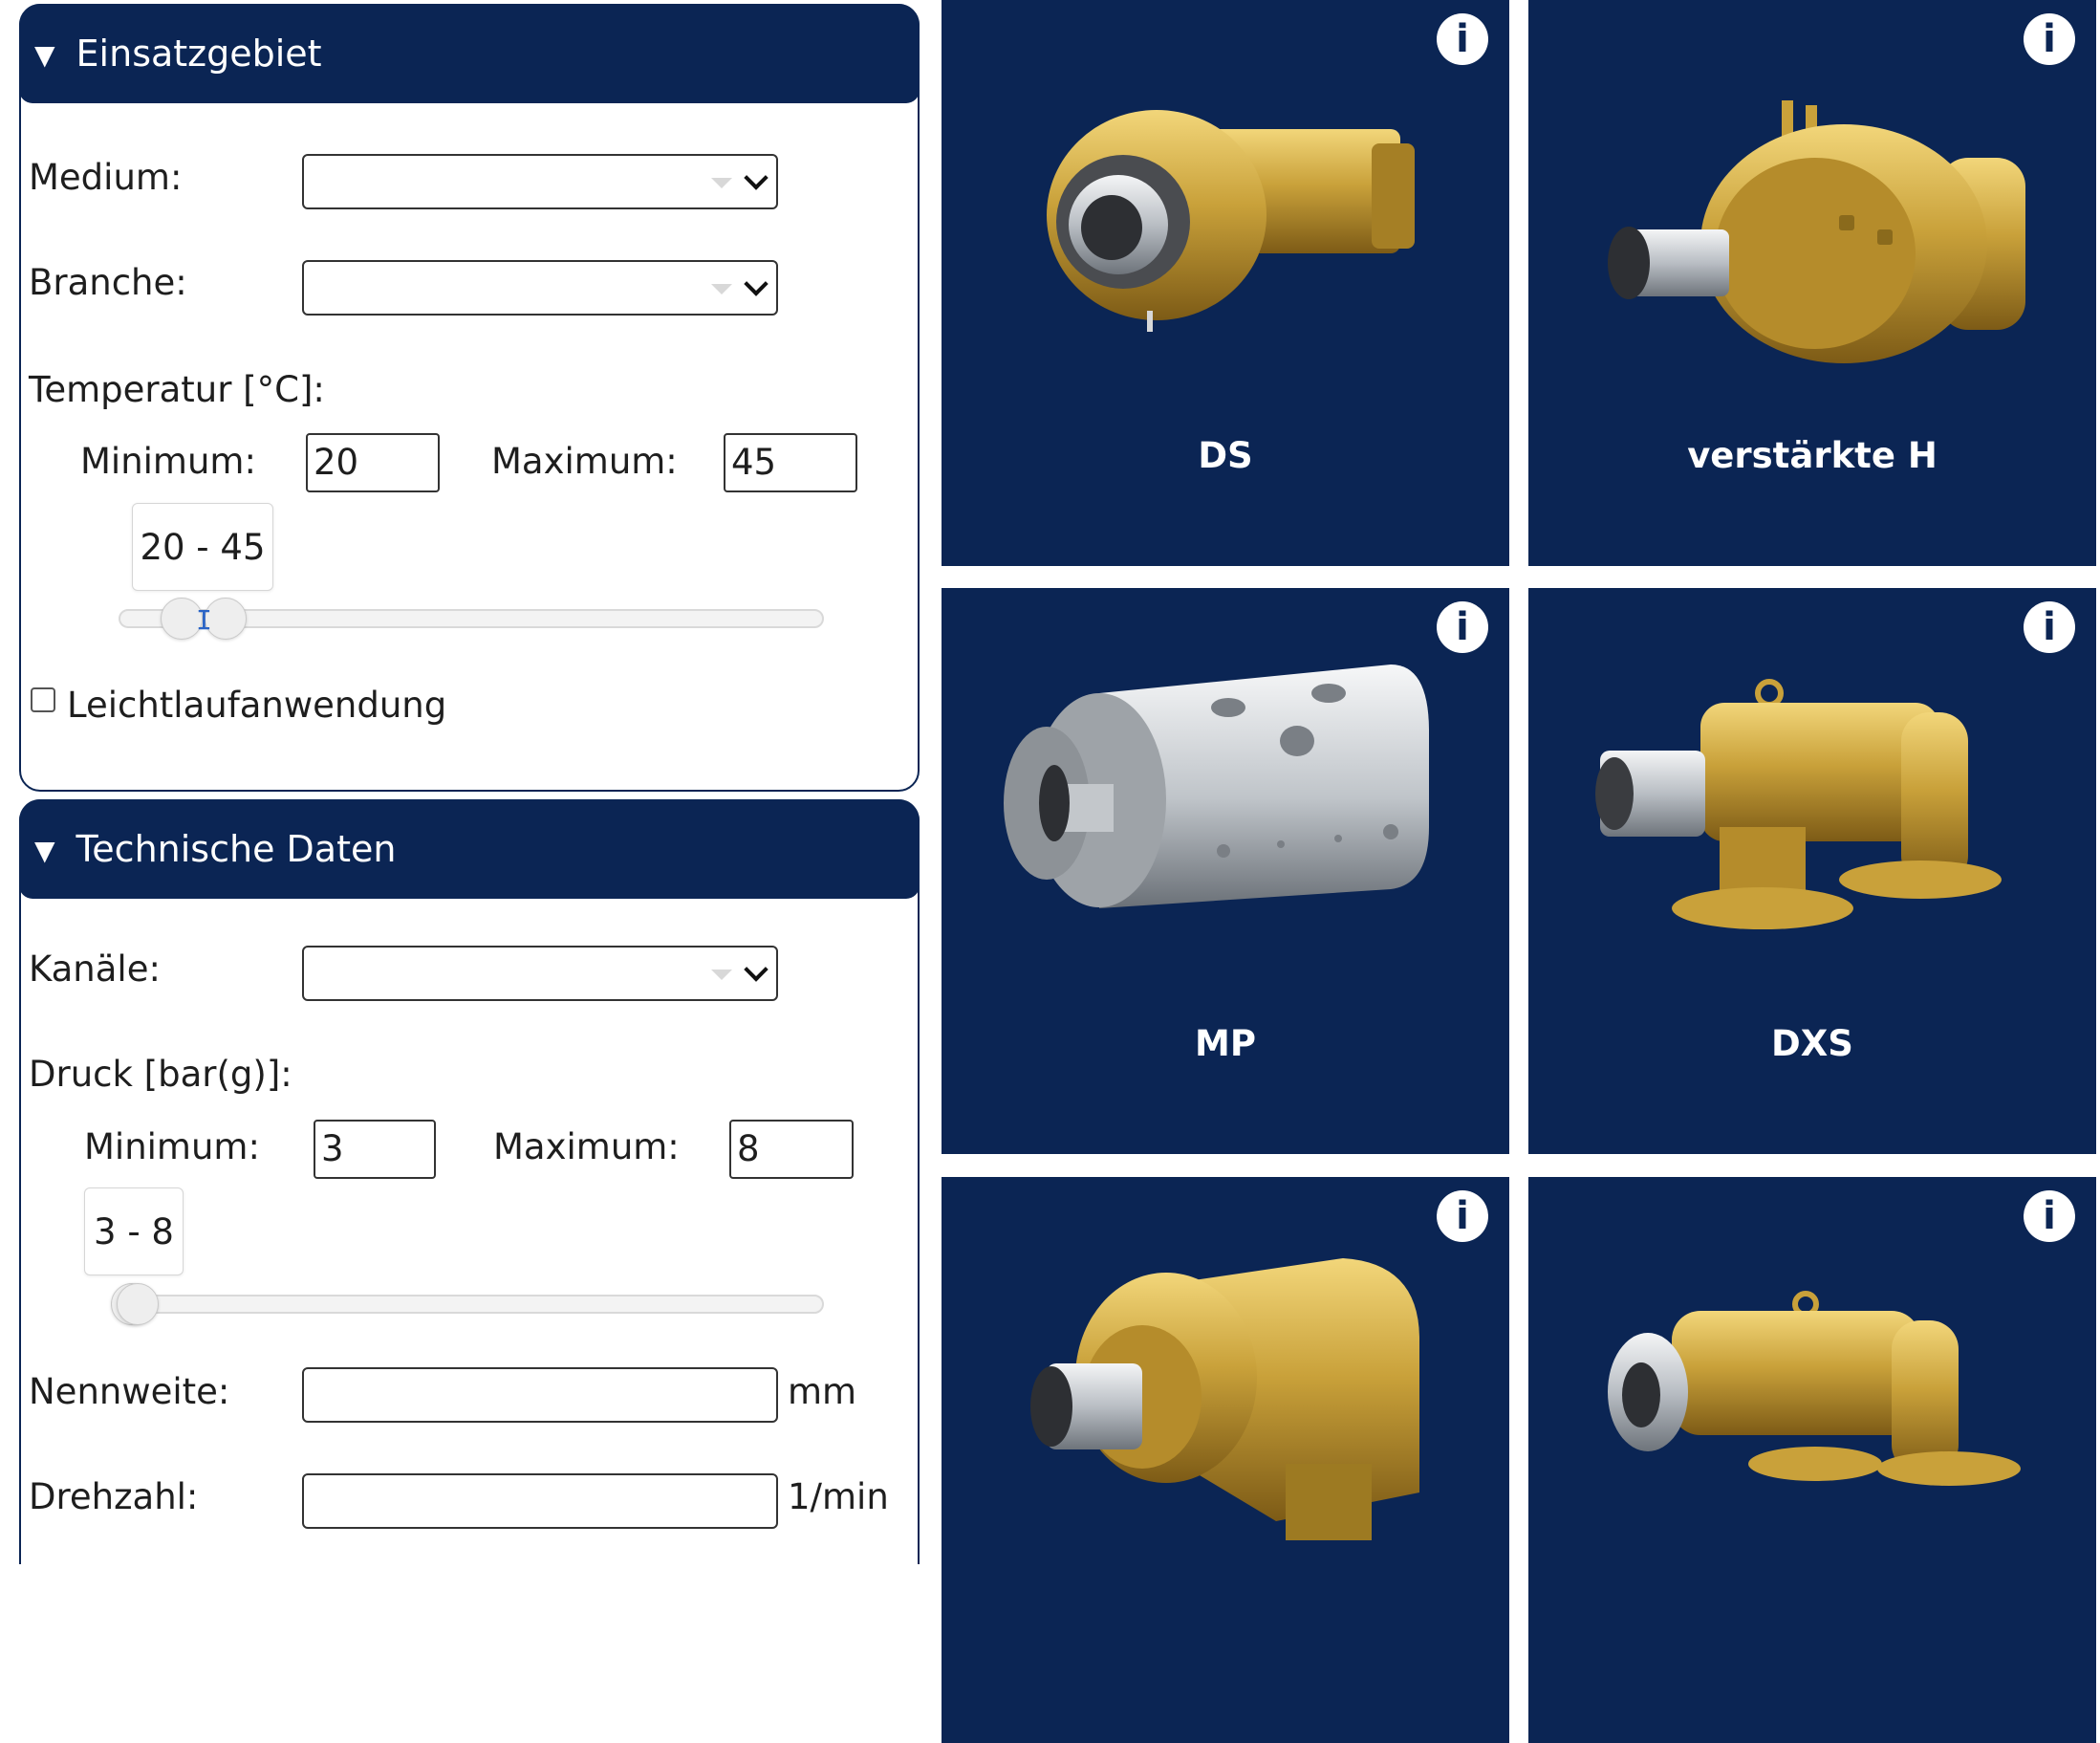 Image resolution: width=2100 pixels, height=1743 pixels. I want to click on text-cursor-icon: I, so click(204, 620).